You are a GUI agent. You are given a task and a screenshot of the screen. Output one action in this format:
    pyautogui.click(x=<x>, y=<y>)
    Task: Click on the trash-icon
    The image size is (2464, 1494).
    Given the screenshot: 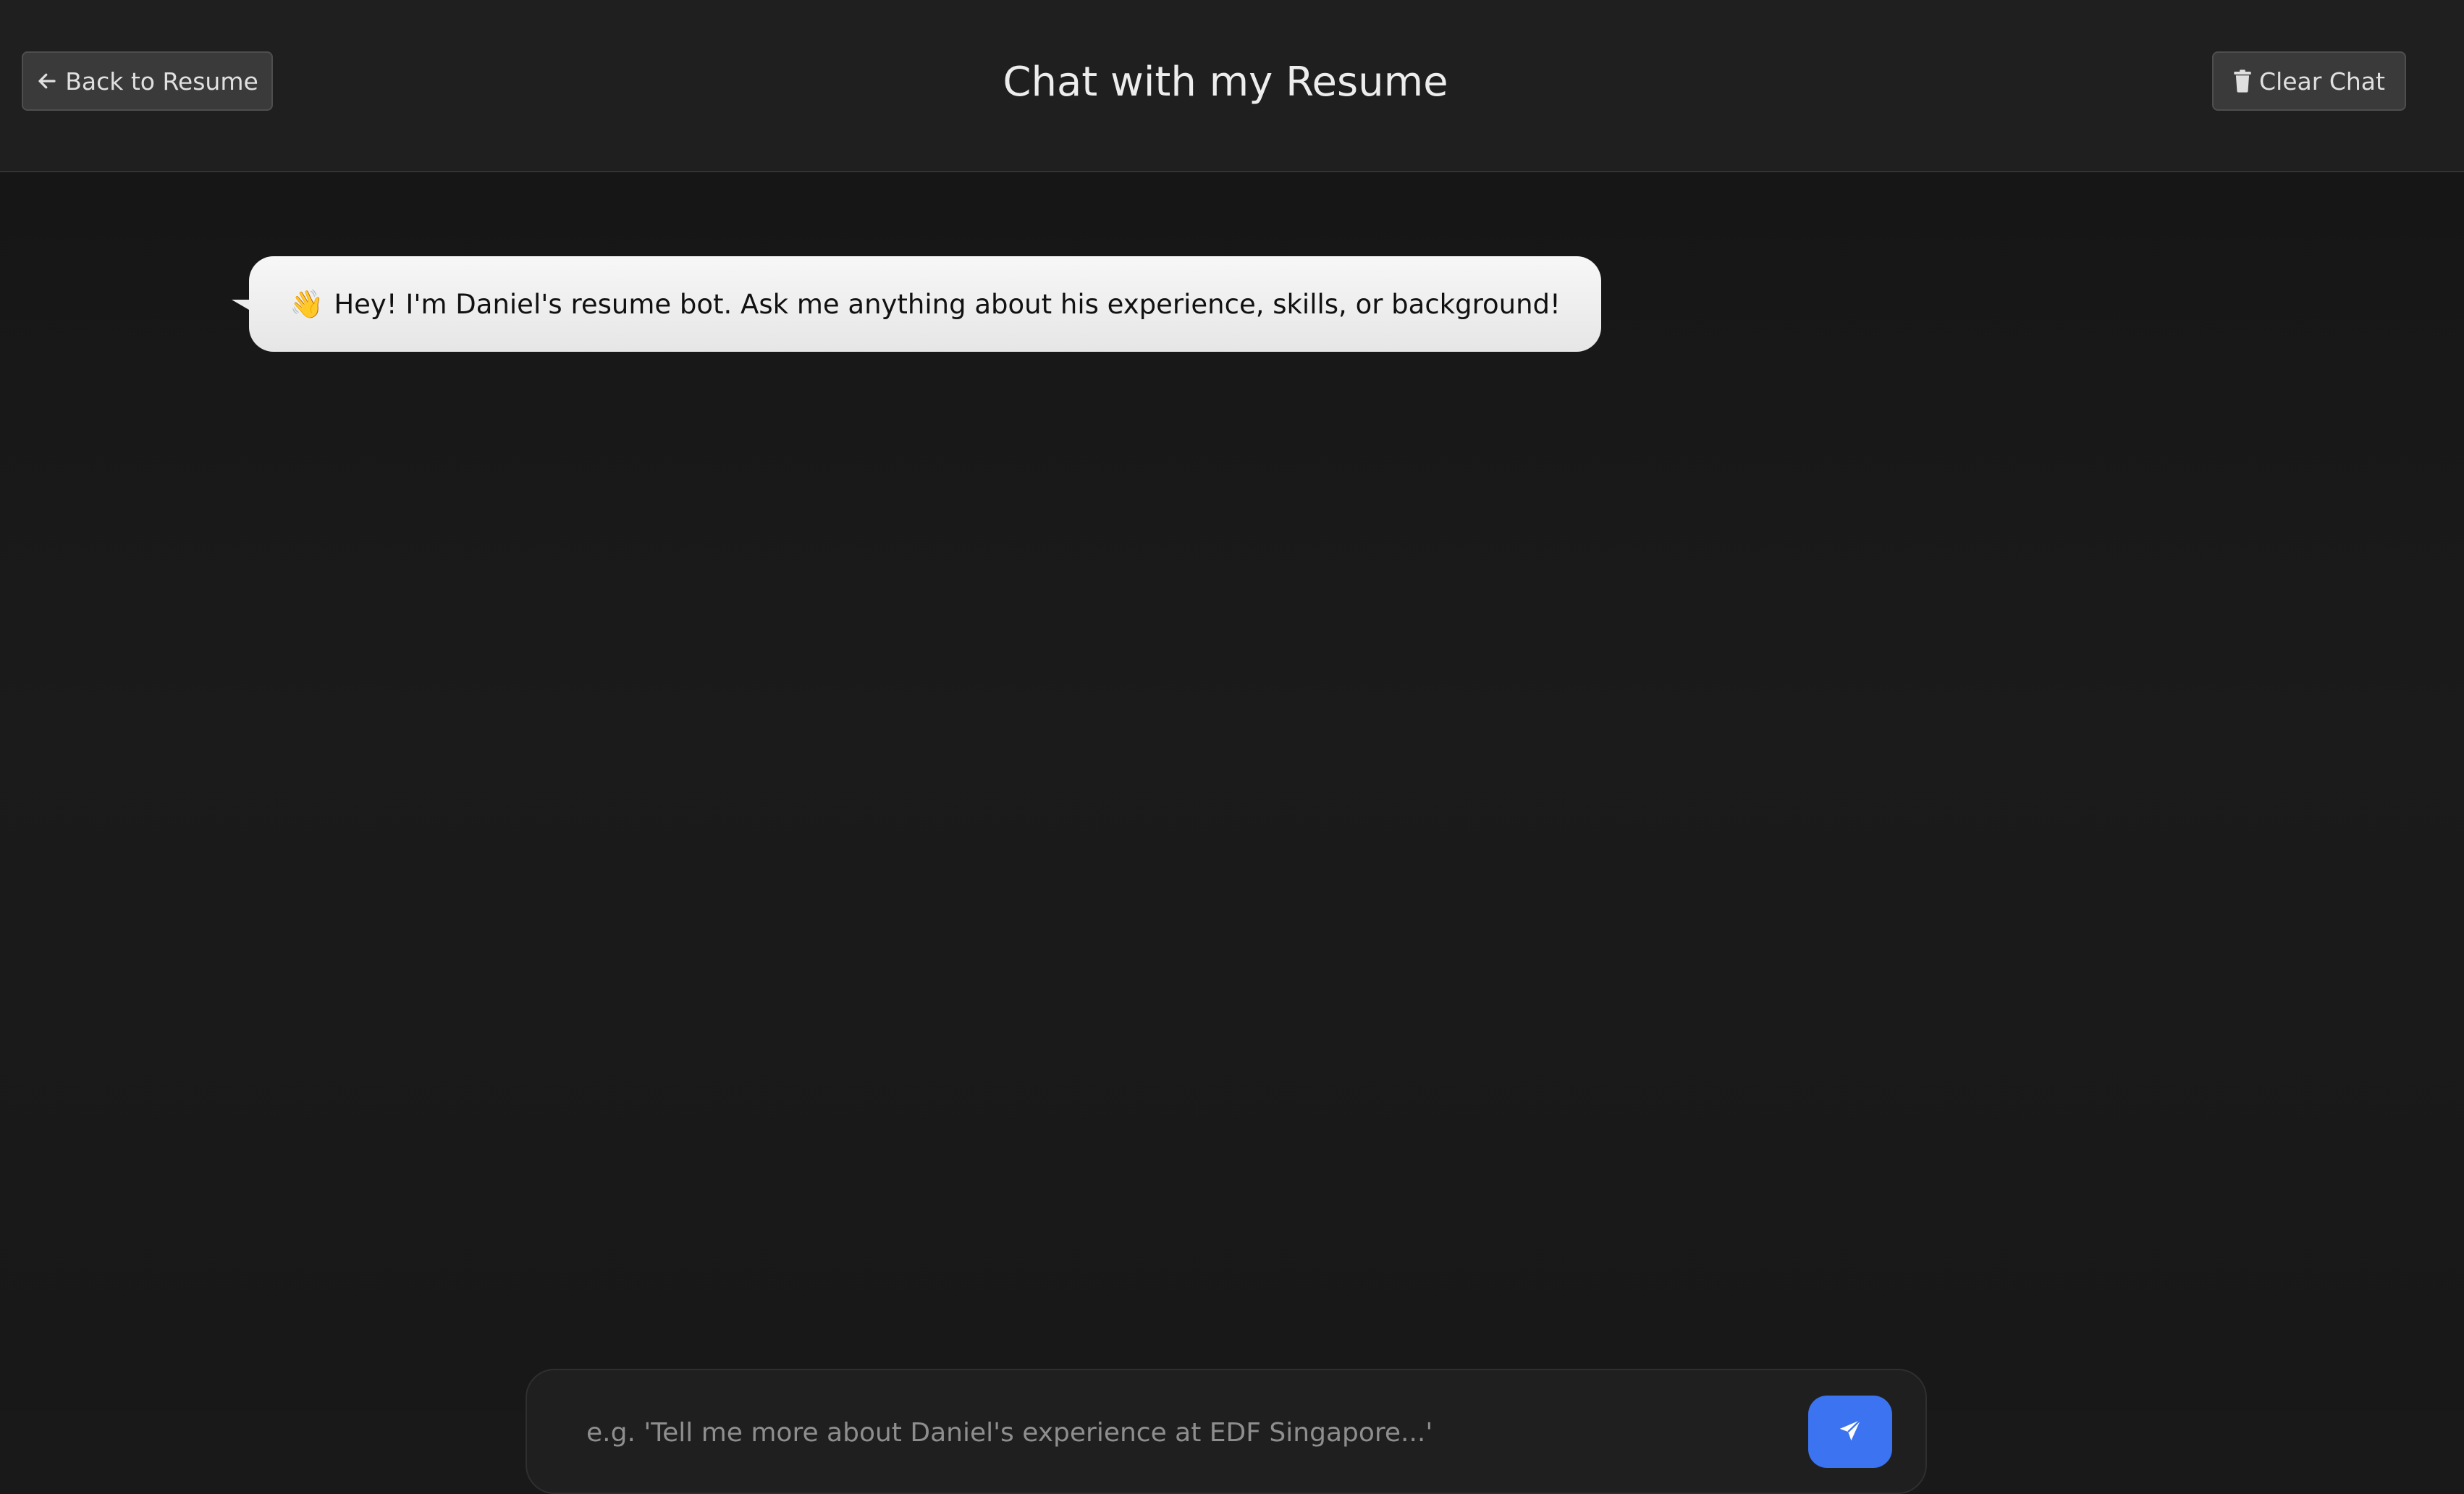 What is the action you would take?
    pyautogui.click(x=2242, y=81)
    